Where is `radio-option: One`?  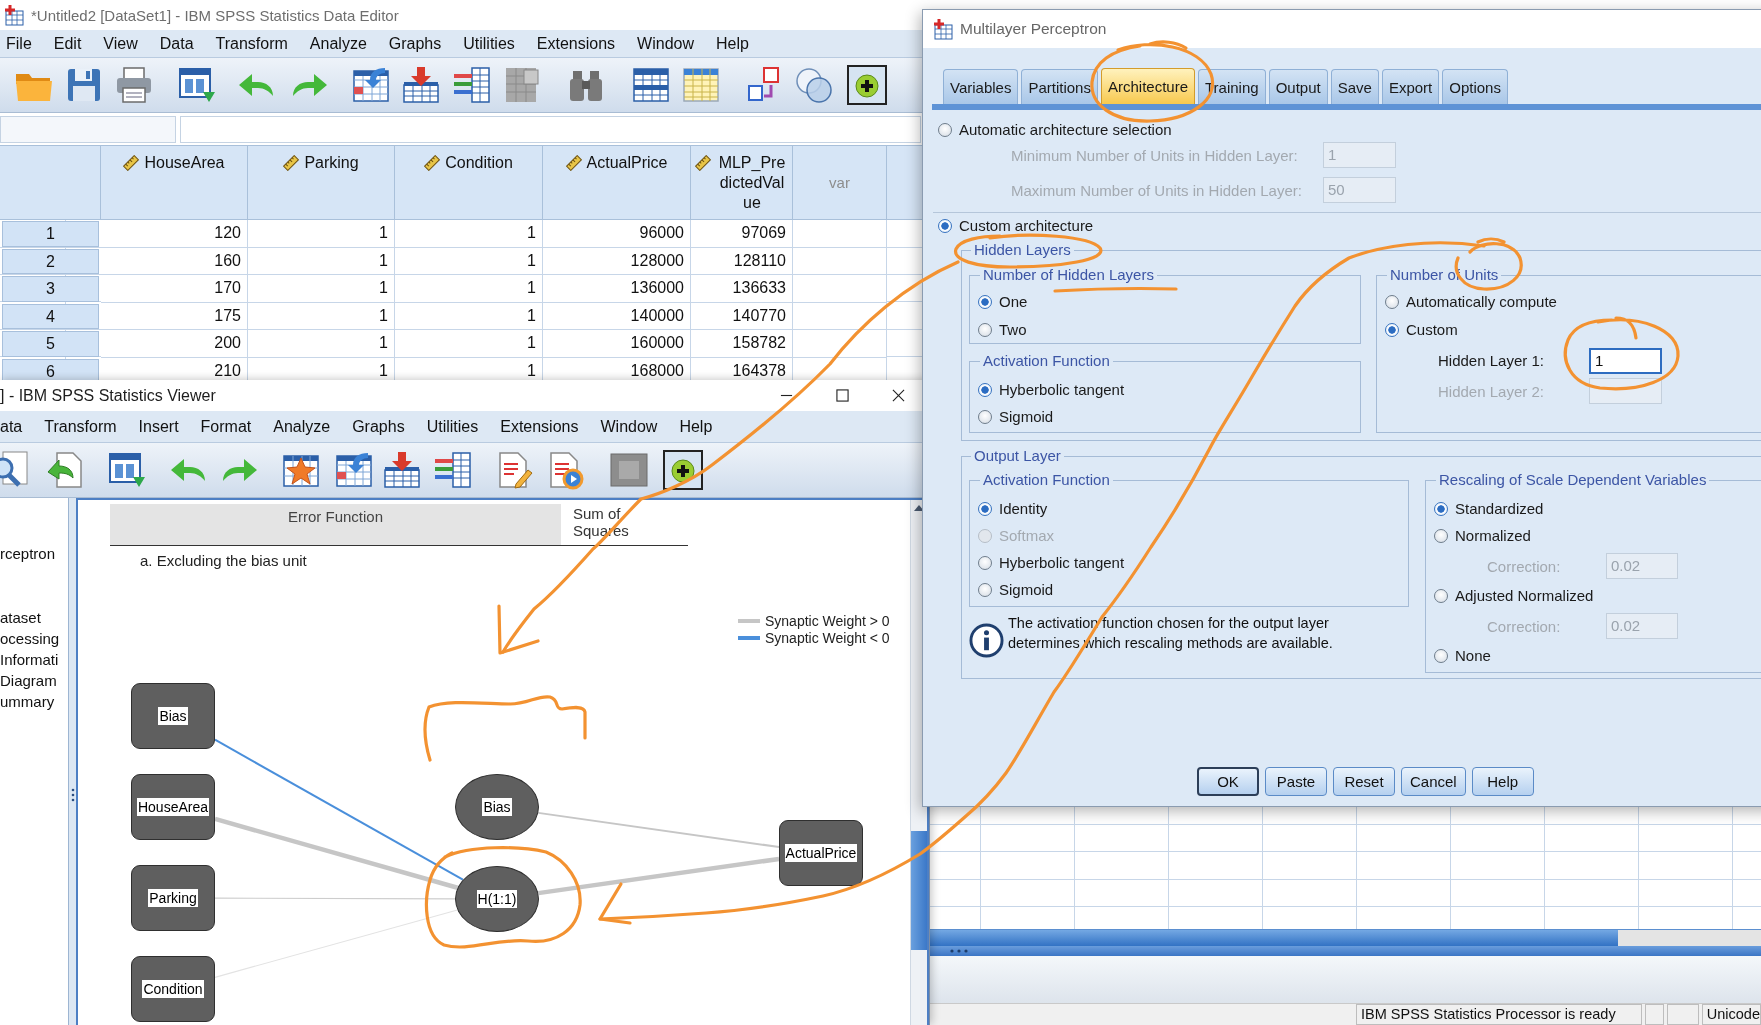
radio-option: One is located at coordinates (1003, 302).